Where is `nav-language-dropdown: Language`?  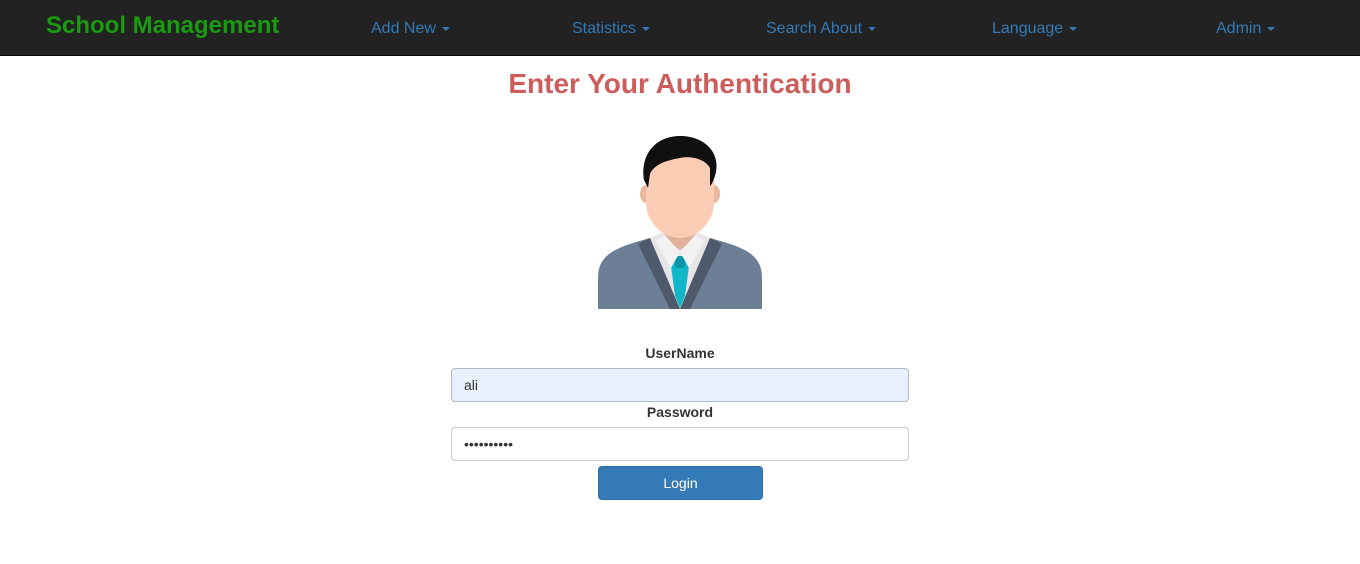
nav-language-dropdown: Language is located at coordinates (1035, 29).